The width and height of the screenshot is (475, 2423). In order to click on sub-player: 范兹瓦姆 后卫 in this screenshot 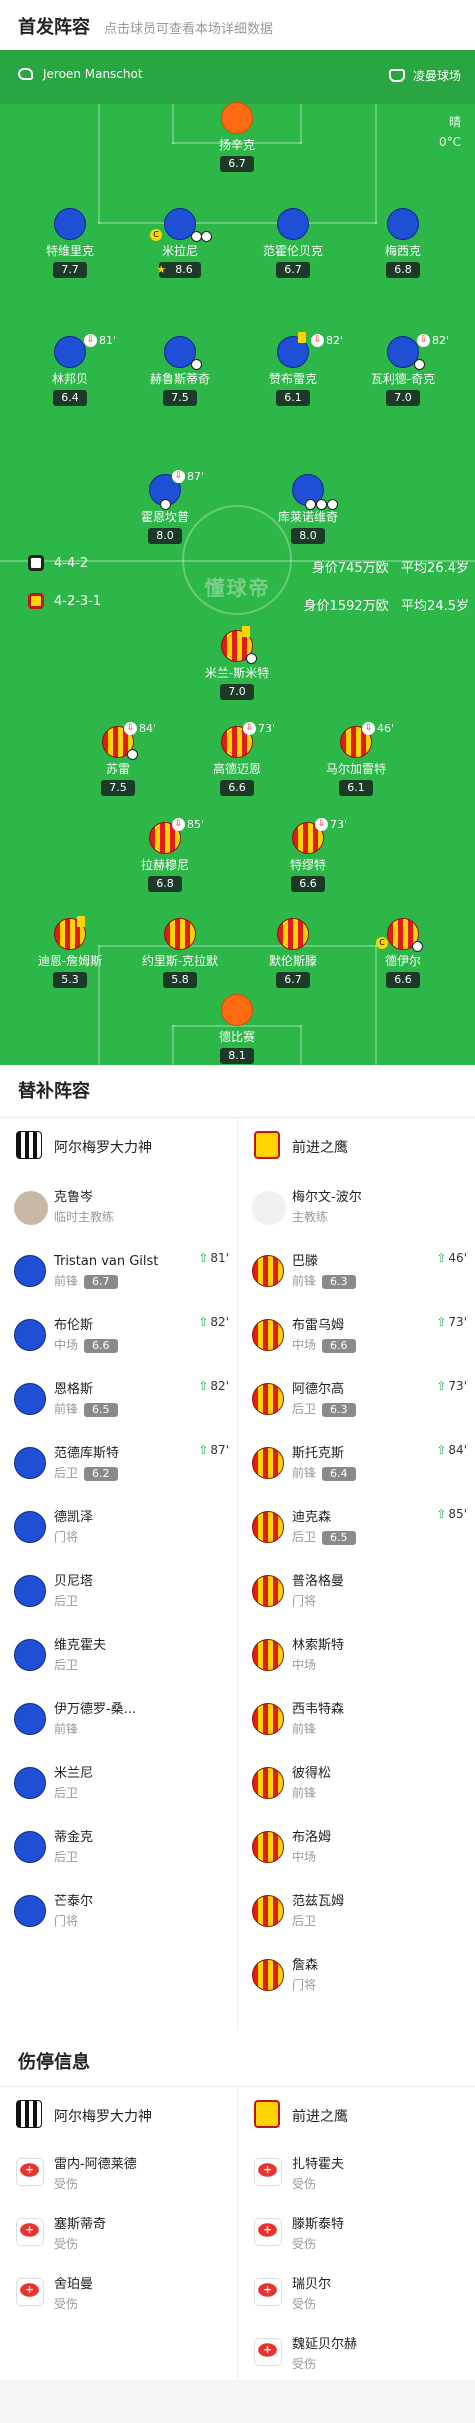, I will do `click(356, 1911)`.